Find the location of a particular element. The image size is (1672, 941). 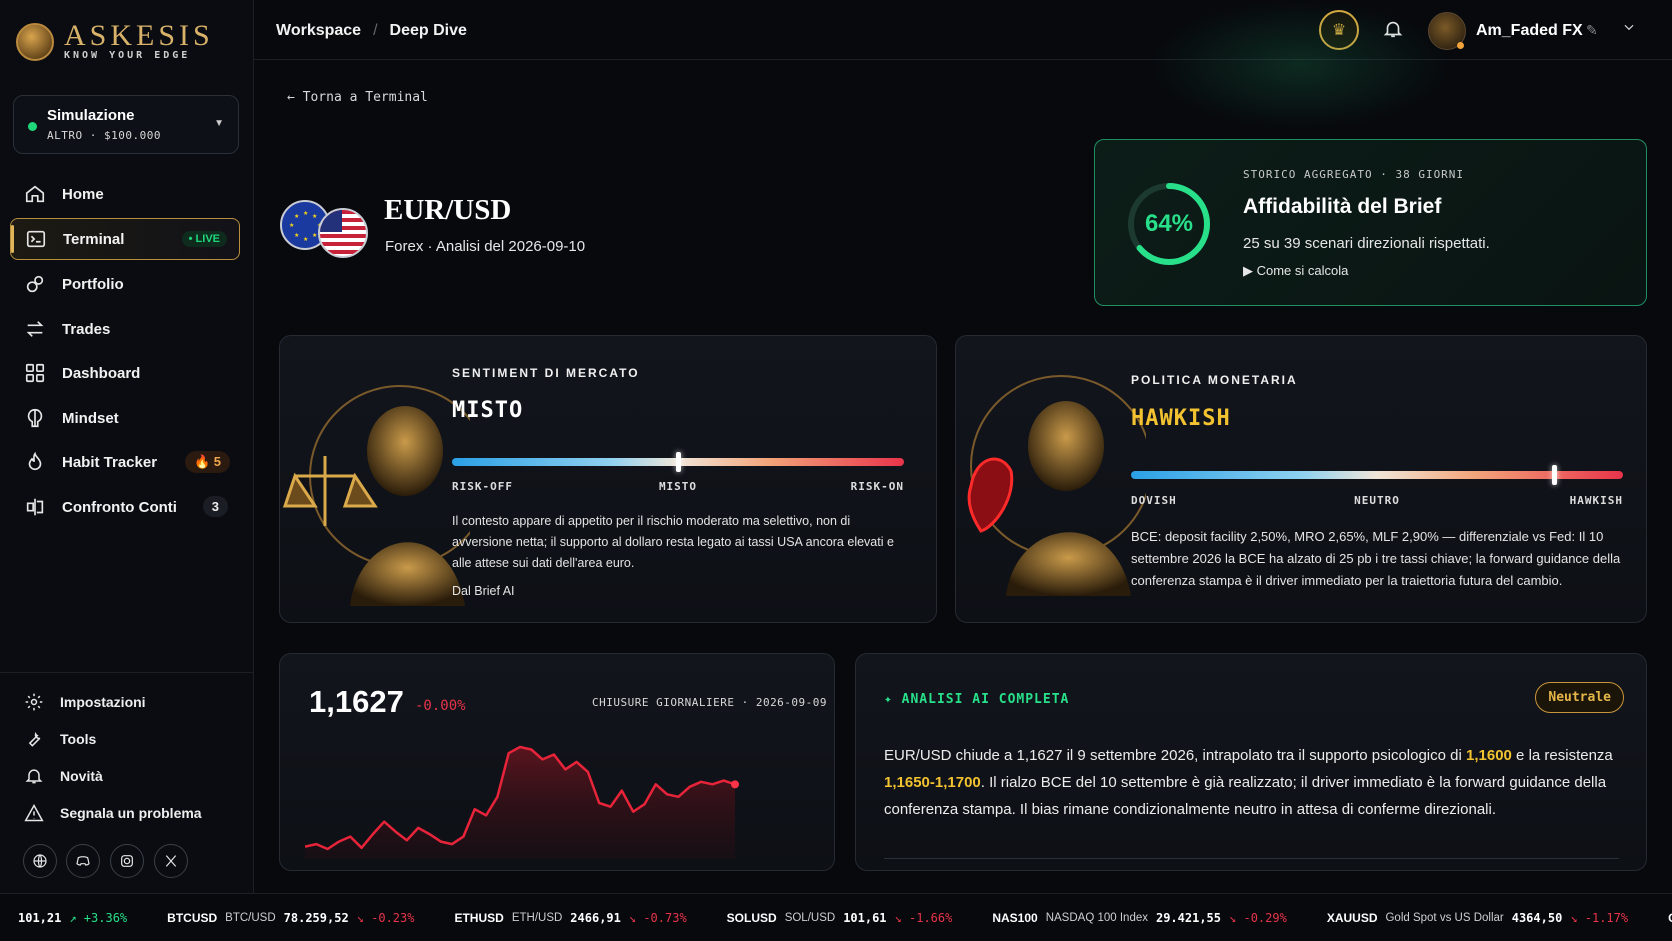

wrench-icon is located at coordinates (34, 739).